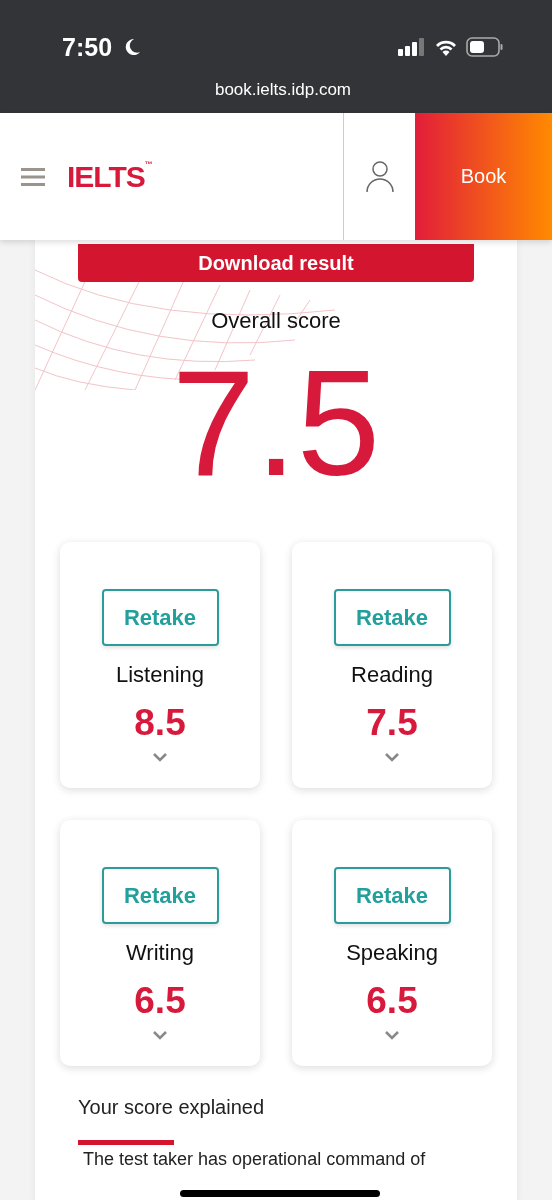 This screenshot has height=1200, width=552. Describe the element at coordinates (33, 176) in the screenshot. I see `menu-icon` at that location.